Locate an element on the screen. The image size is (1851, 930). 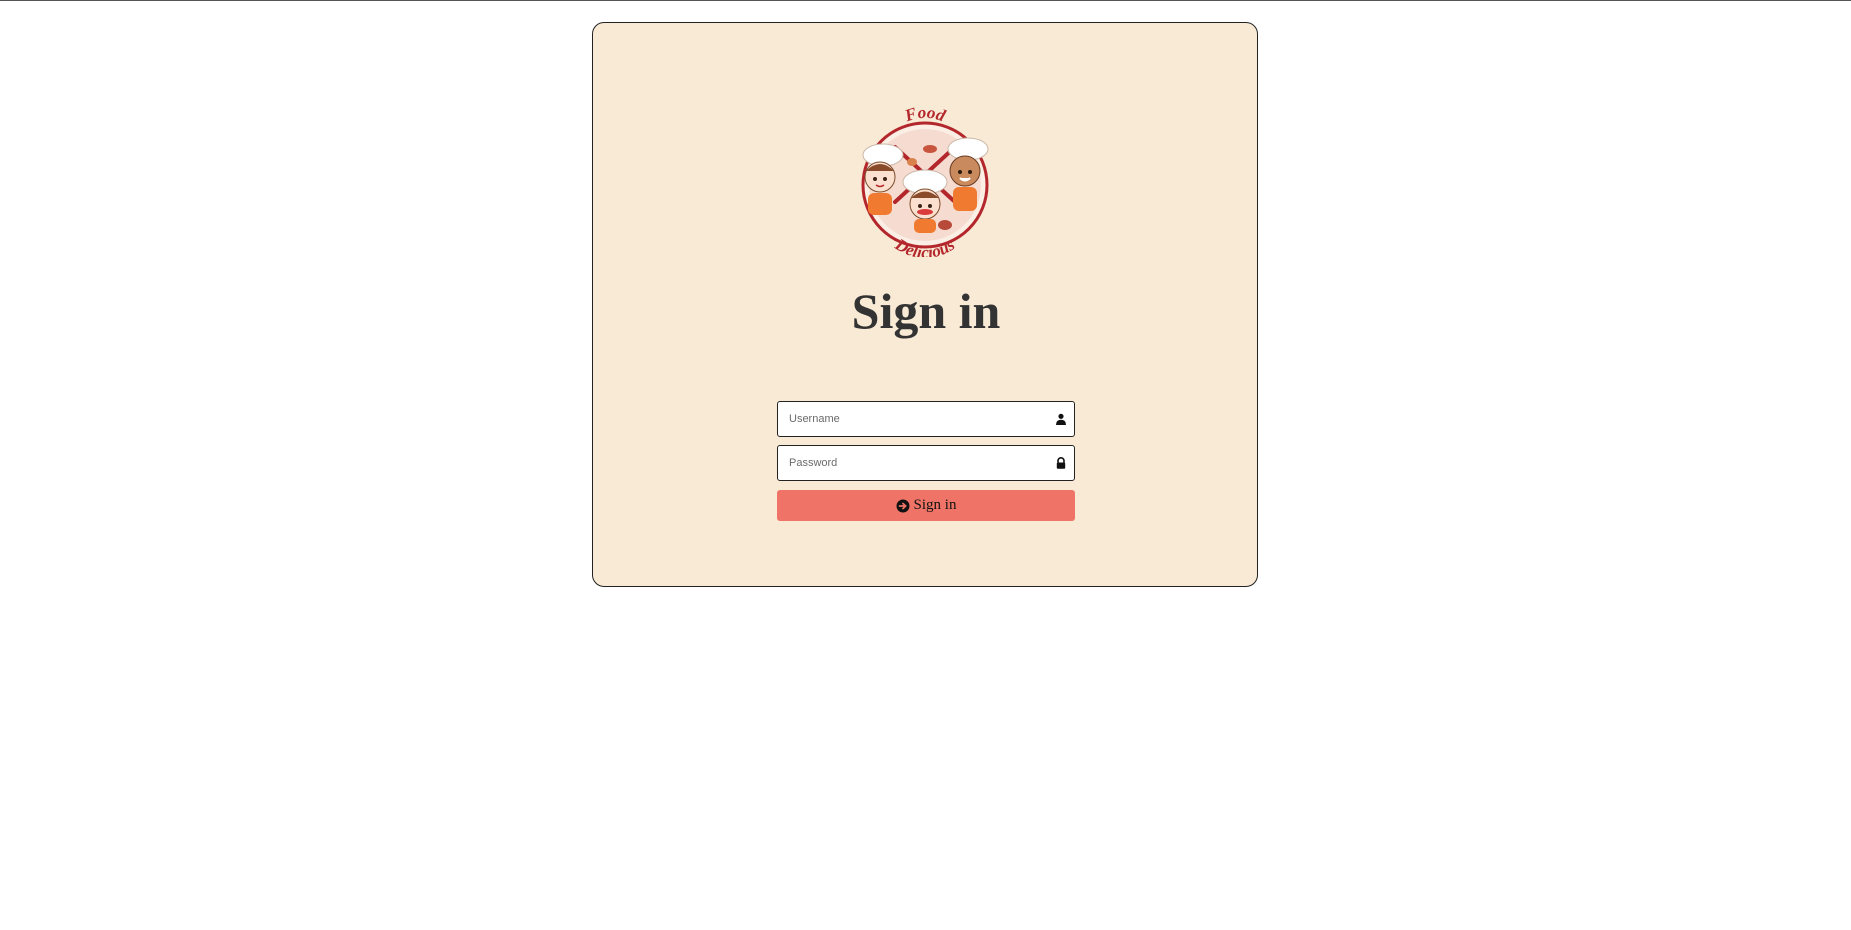
username-input is located at coordinates (926, 419).